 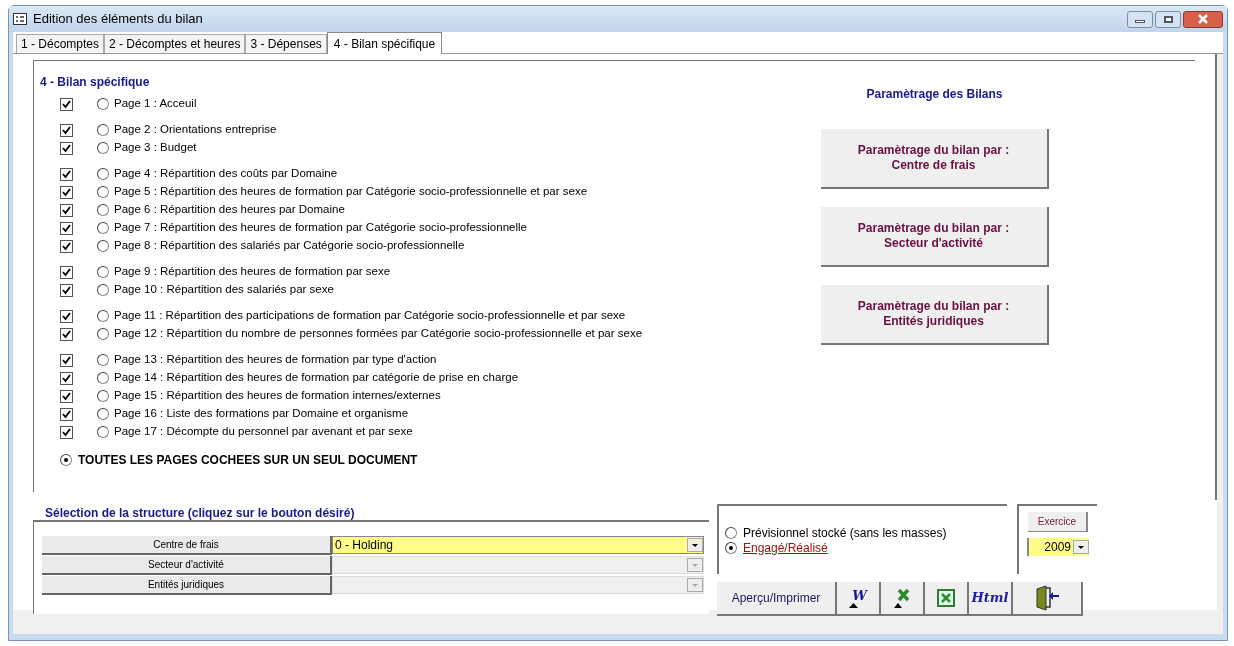 I want to click on page-label: Page 15 : Répartition des heures de formation internes/externes, so click(x=277, y=396).